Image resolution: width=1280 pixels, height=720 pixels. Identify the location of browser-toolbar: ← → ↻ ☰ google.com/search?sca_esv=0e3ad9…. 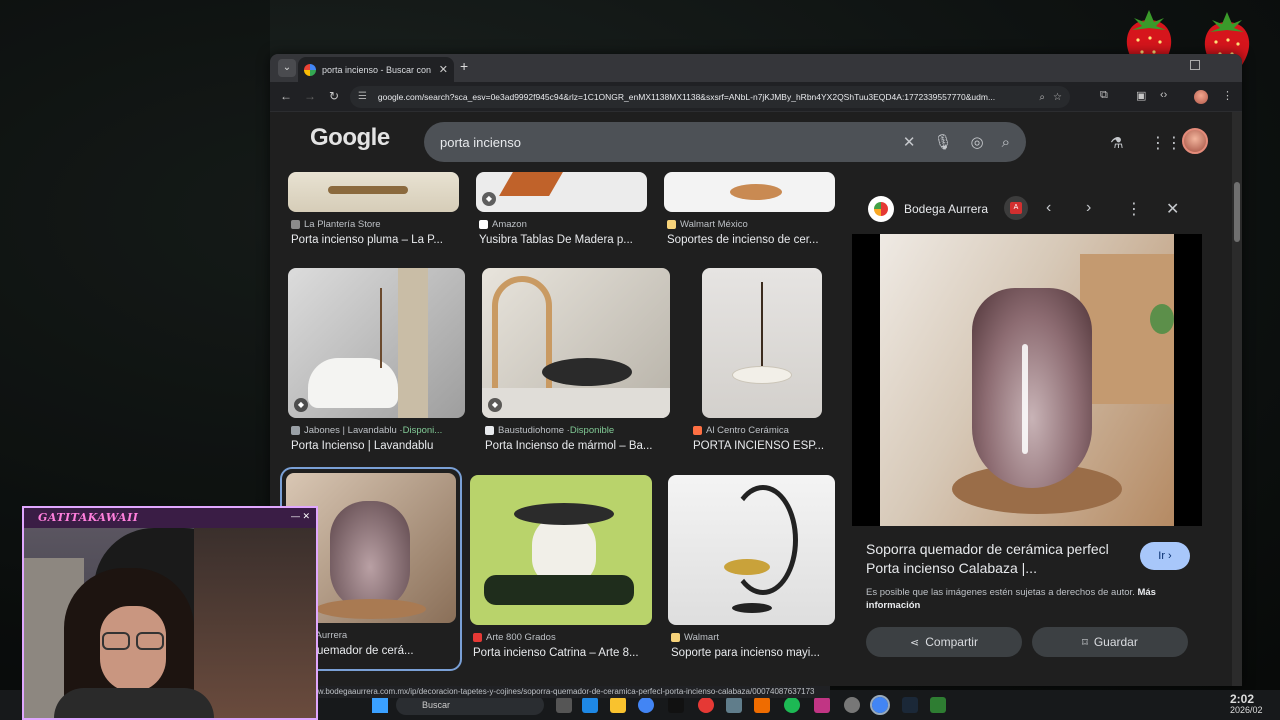
(756, 97).